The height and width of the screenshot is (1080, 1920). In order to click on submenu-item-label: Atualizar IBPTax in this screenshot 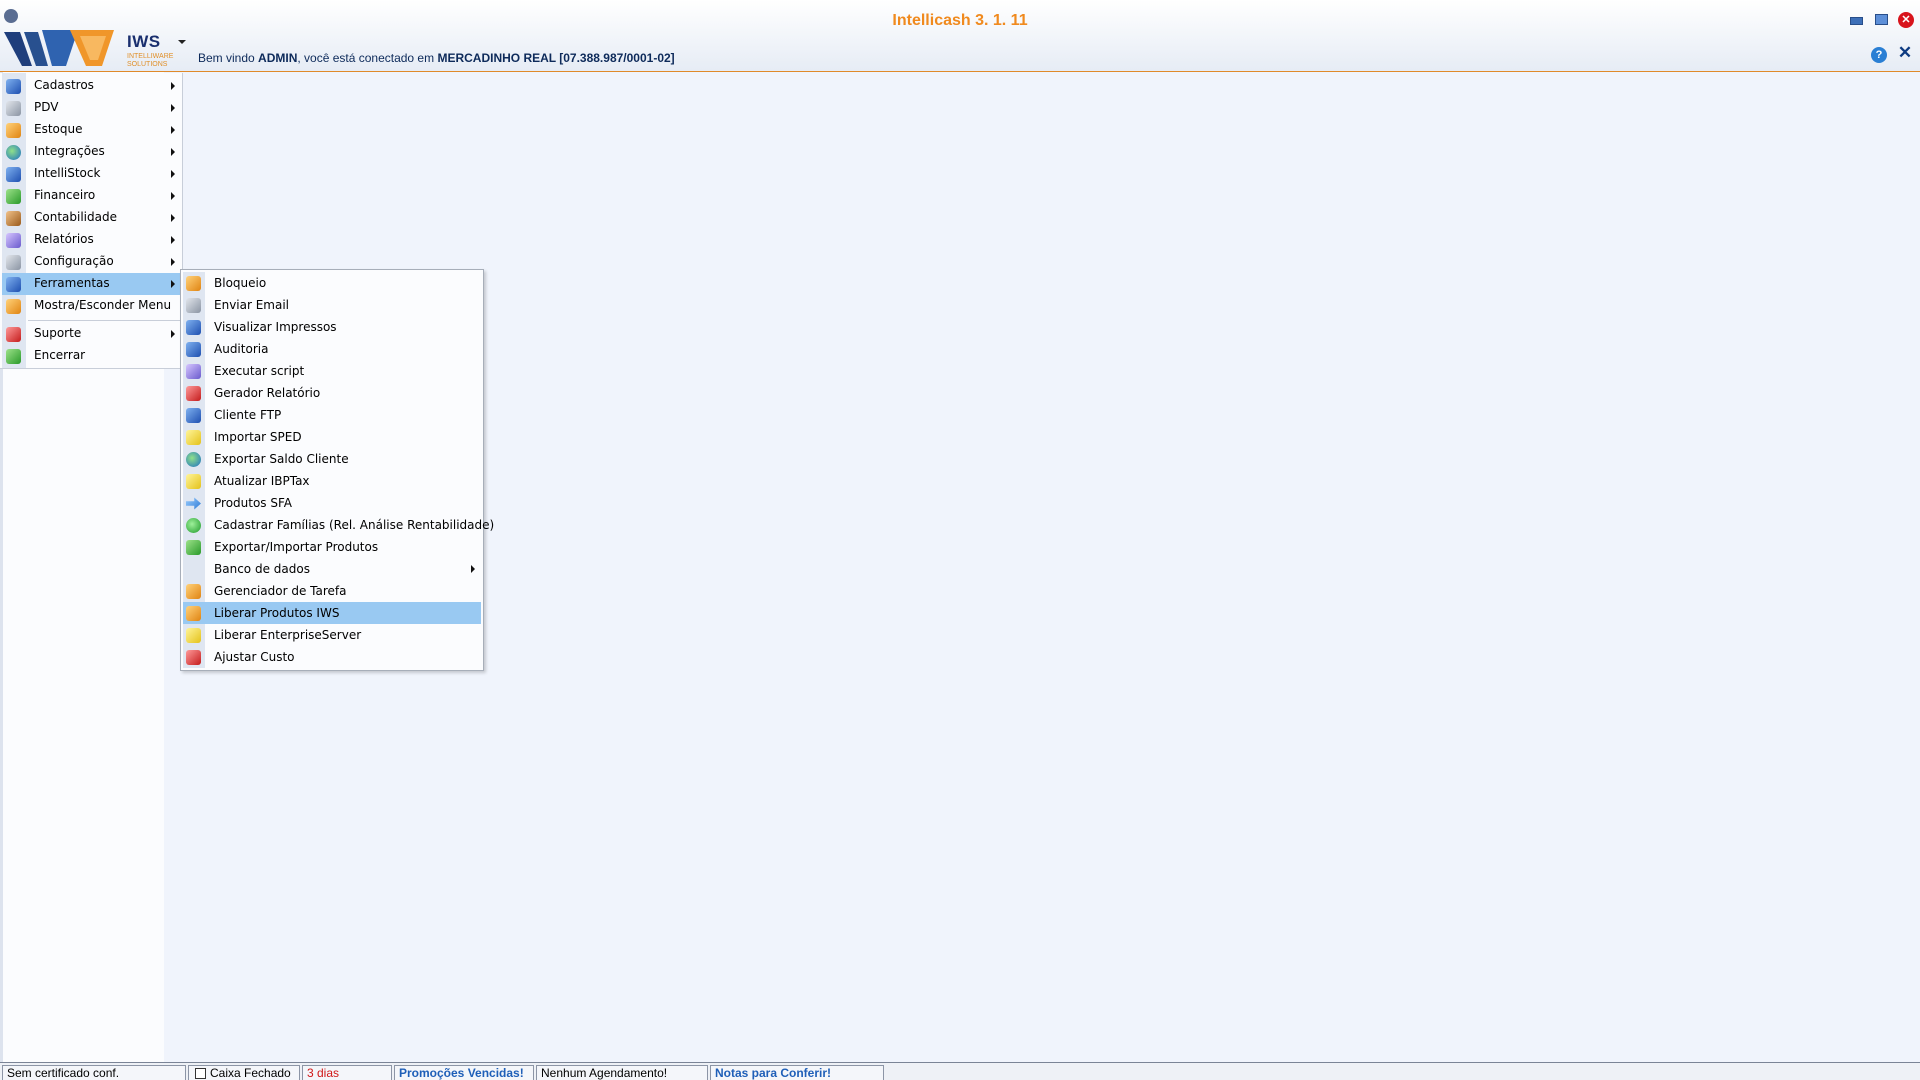, I will do `click(262, 481)`.